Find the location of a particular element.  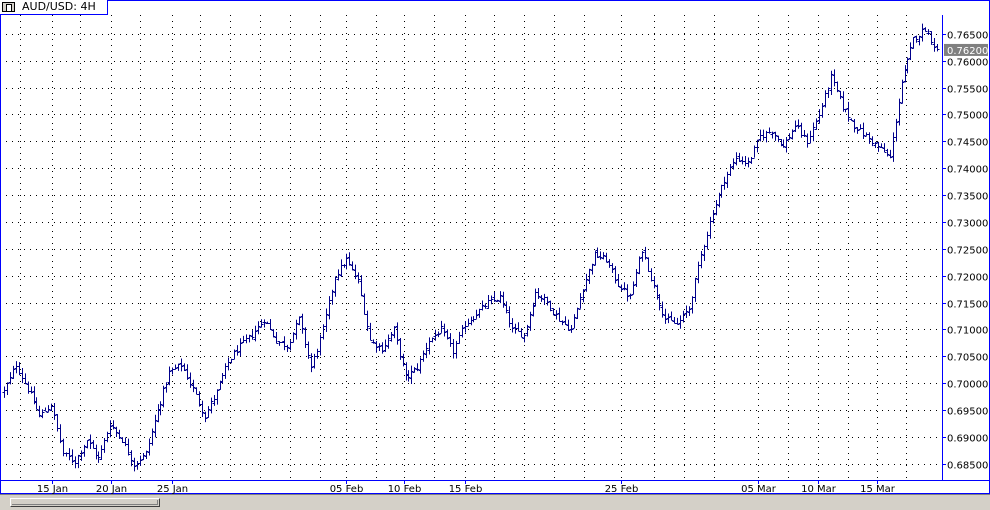

time-tick-label: 05 Mar is located at coordinates (759, 489).